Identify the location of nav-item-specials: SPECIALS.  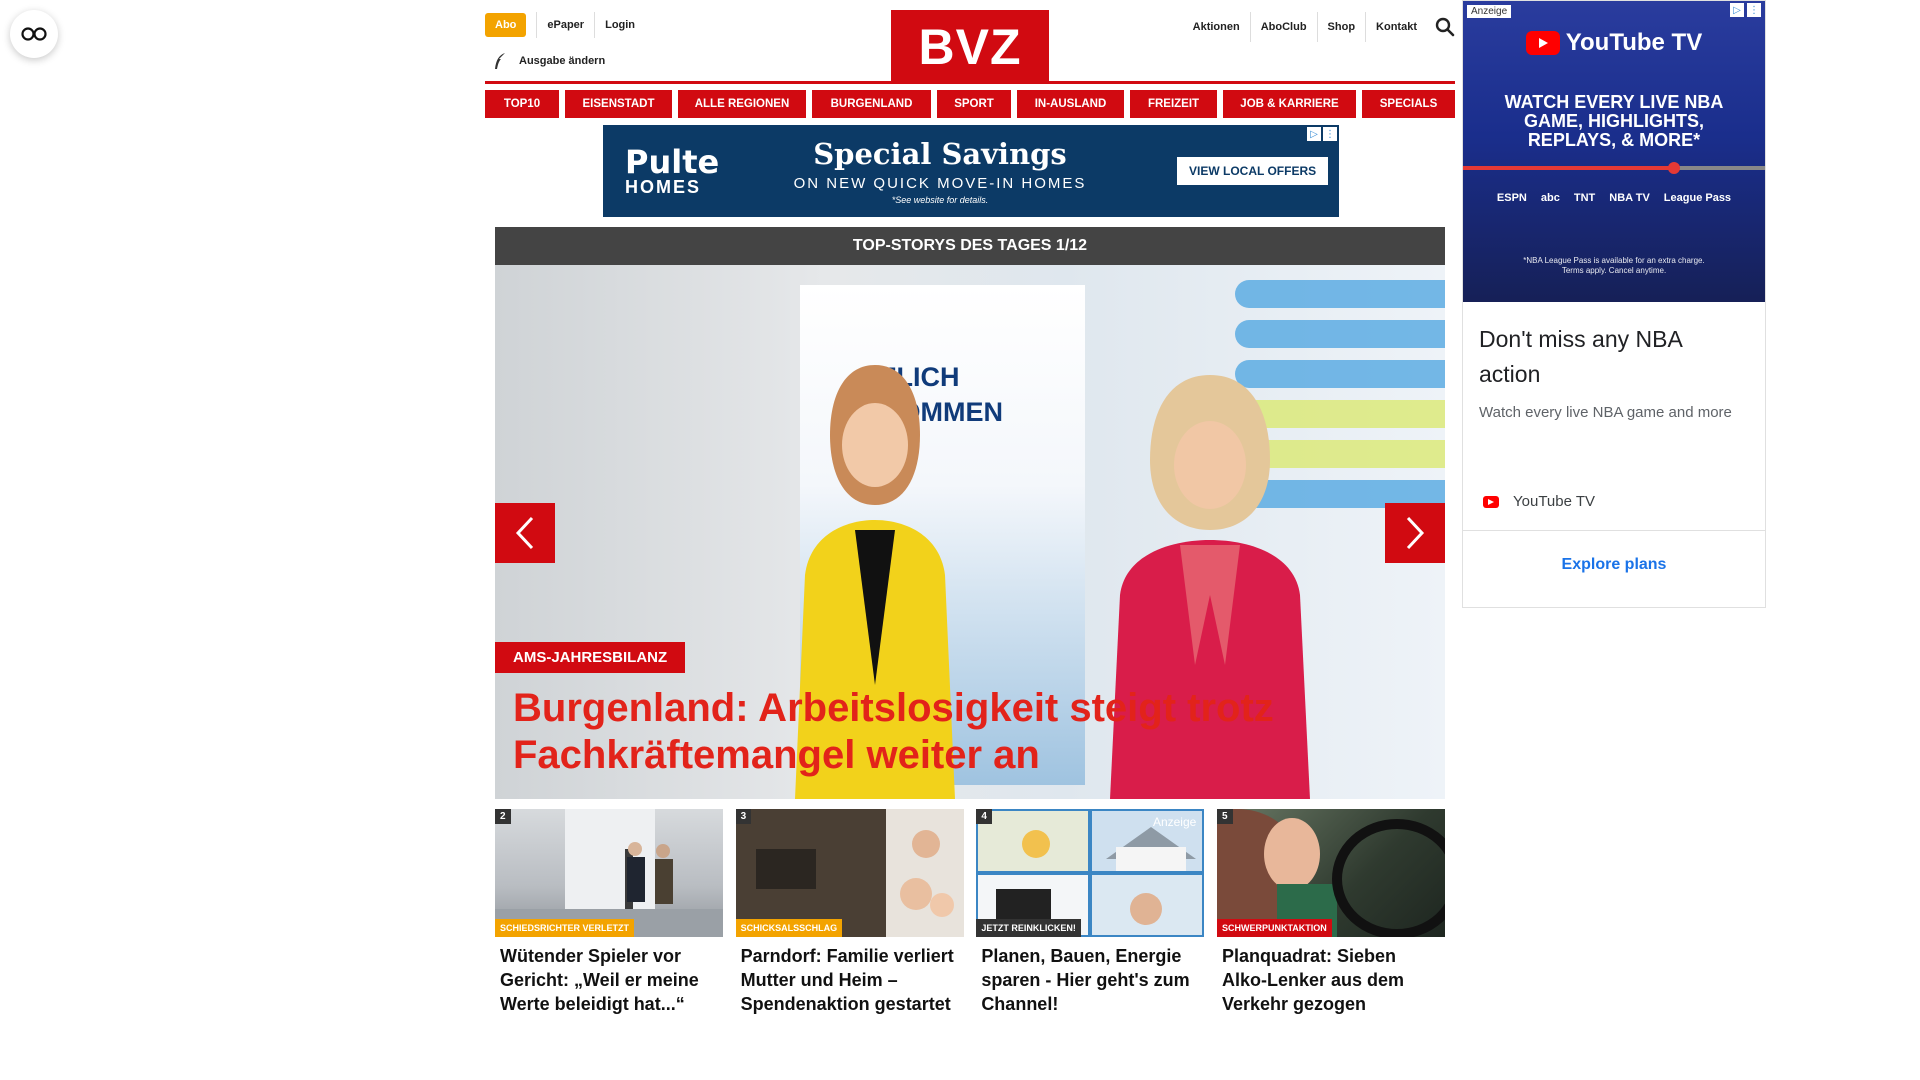
(1408, 104).